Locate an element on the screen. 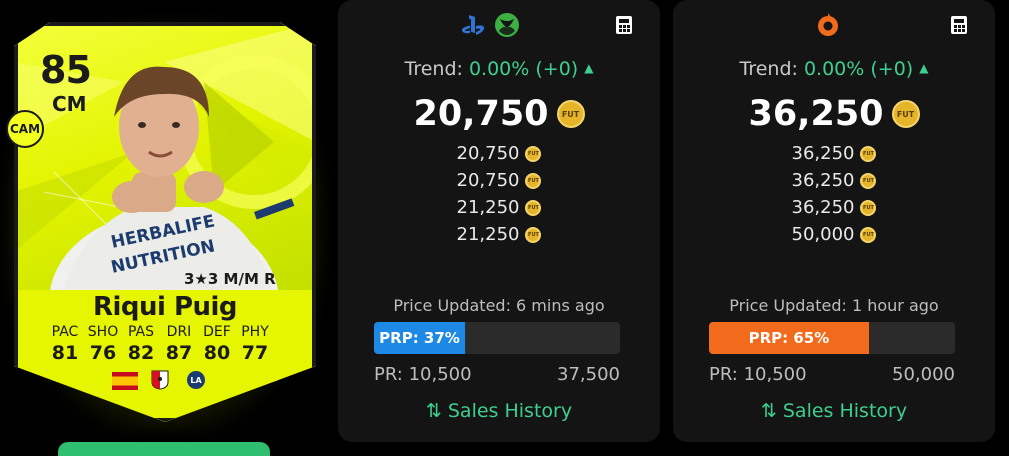 The height and width of the screenshot is (456, 1009). stat-phy: PHY 77 is located at coordinates (255, 344).